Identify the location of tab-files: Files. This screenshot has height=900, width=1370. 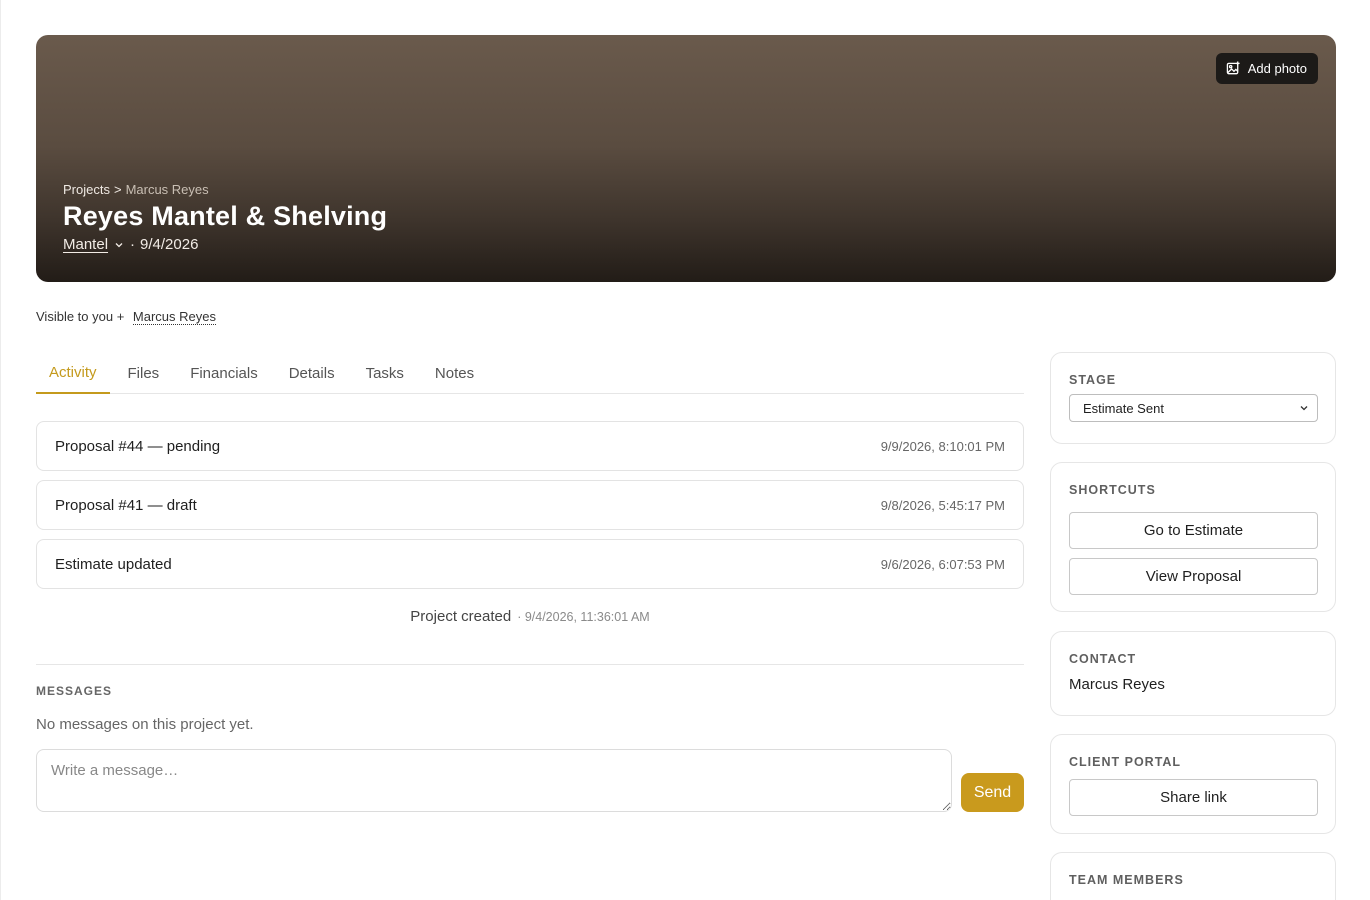
(144, 373).